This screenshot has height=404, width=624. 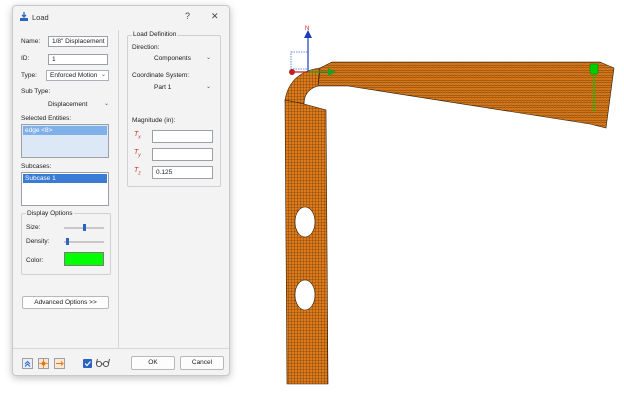 What do you see at coordinates (305, 222) in the screenshot?
I see `upper-hole` at bounding box center [305, 222].